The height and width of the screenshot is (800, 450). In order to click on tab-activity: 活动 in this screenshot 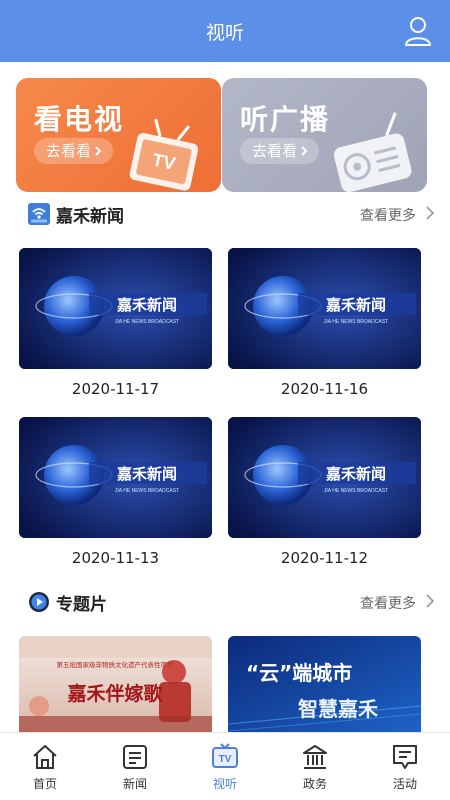, I will do `click(405, 766)`.